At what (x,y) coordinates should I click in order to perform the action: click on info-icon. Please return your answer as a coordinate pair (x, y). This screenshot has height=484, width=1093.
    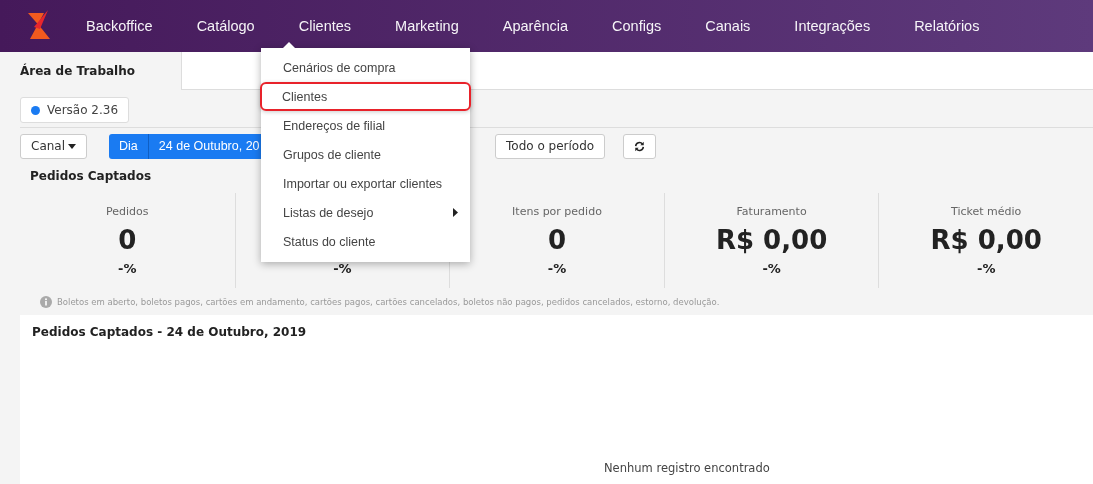
    Looking at the image, I should click on (46, 302).